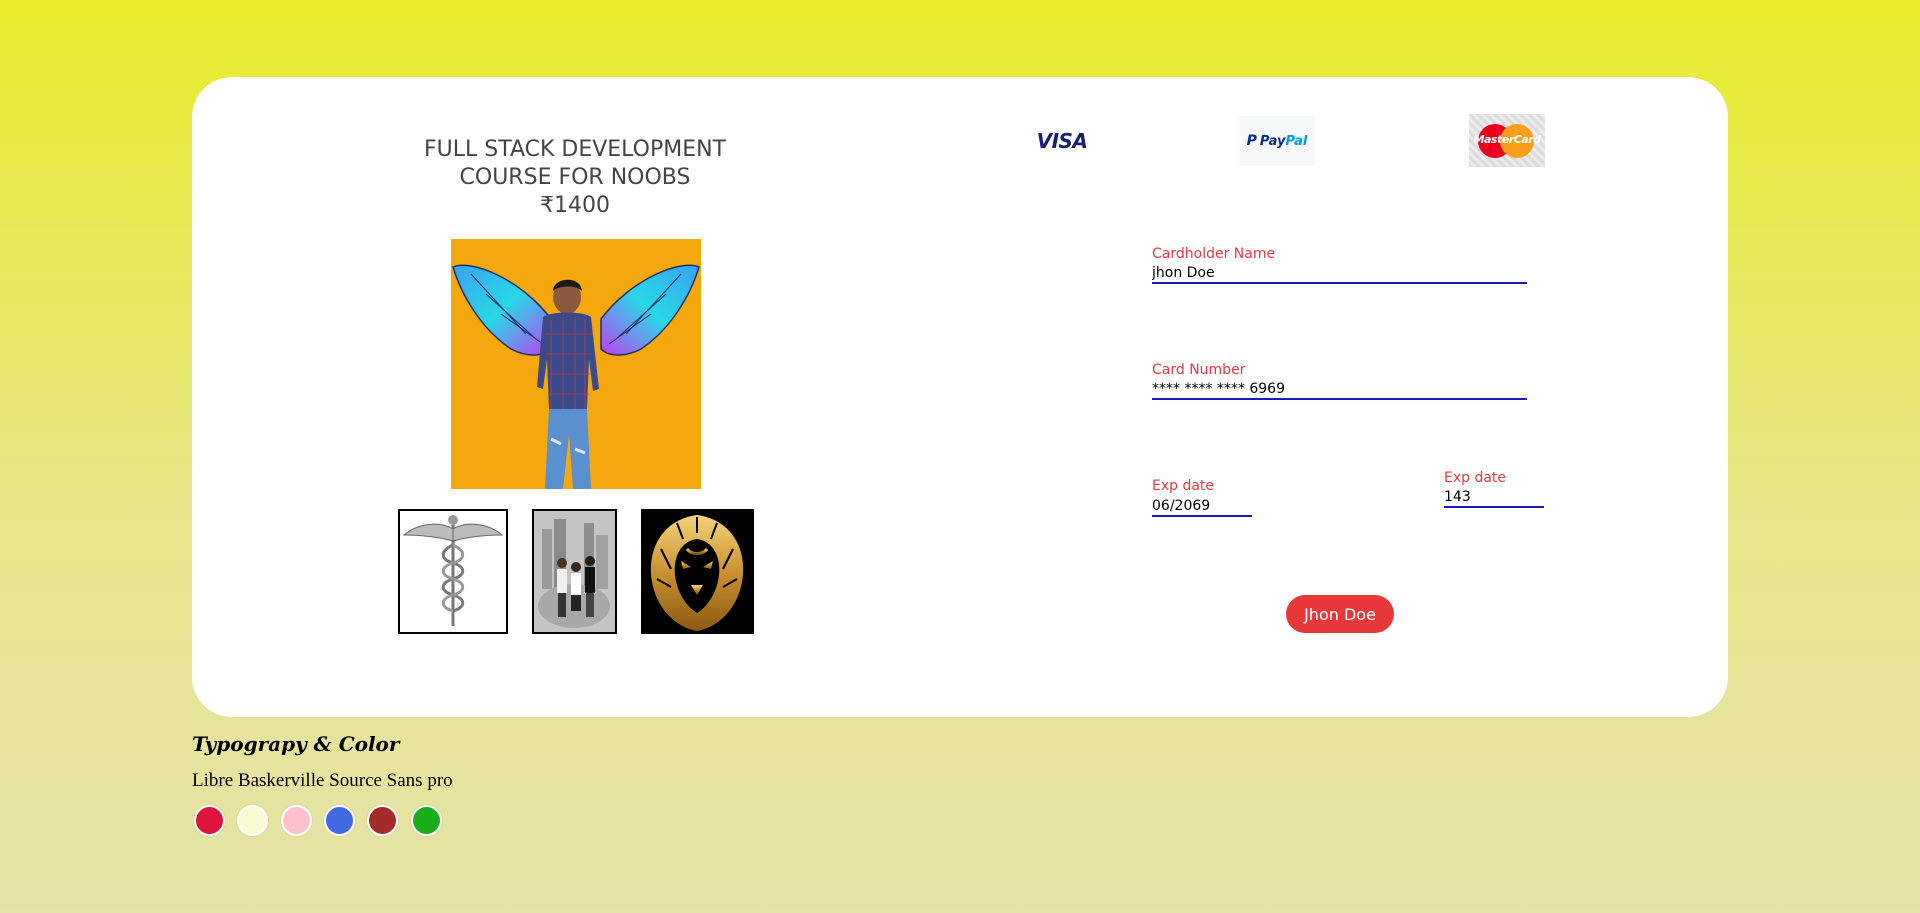  I want to click on mastercard-text: MasterCard, so click(1507, 139).